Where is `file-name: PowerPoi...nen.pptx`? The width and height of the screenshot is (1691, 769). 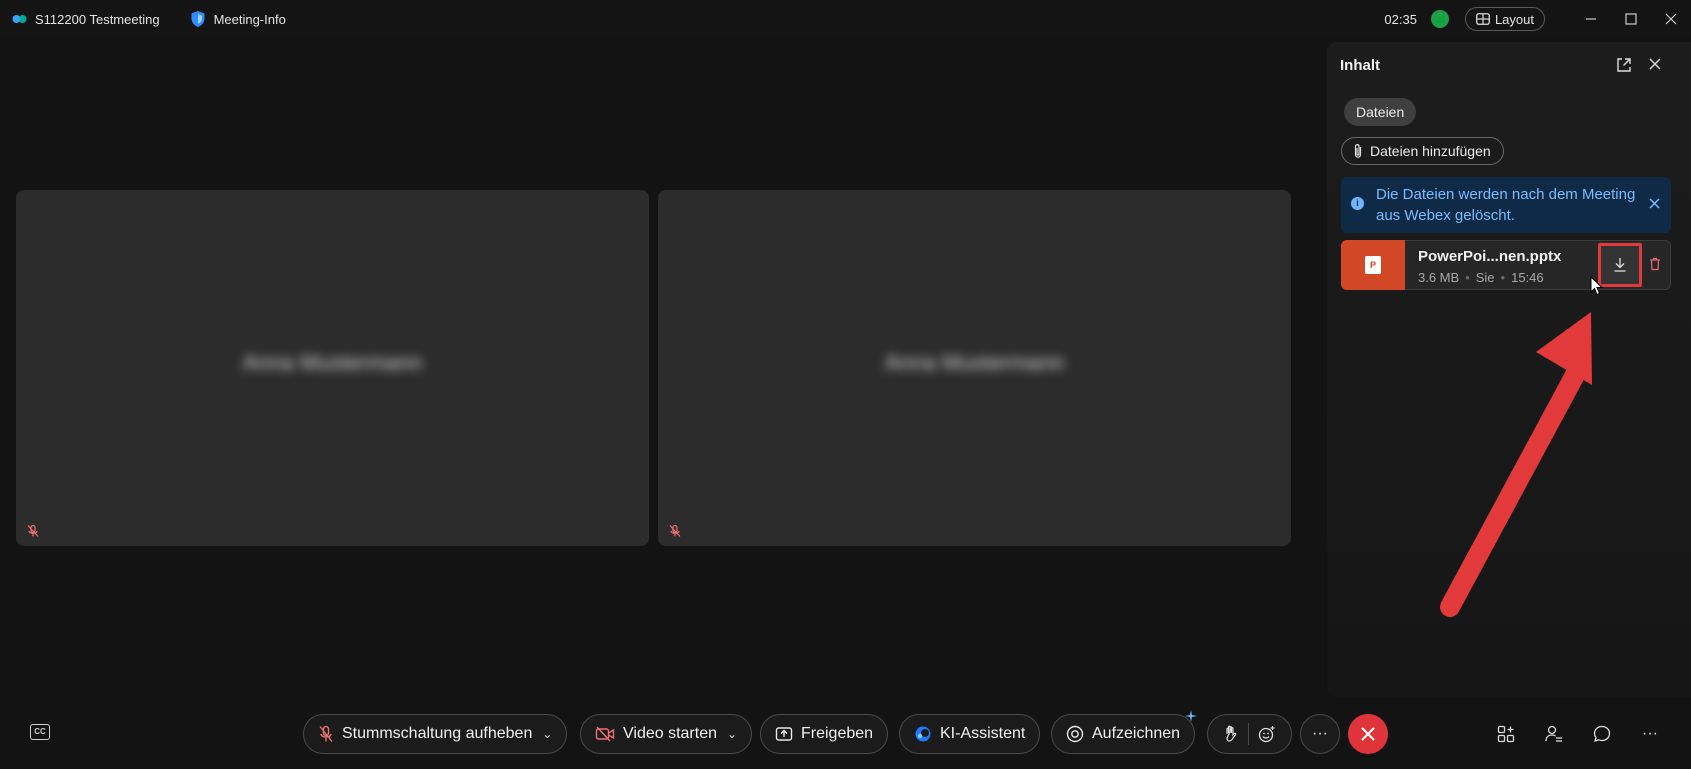 file-name: PowerPoi...nen.pptx is located at coordinates (1490, 256).